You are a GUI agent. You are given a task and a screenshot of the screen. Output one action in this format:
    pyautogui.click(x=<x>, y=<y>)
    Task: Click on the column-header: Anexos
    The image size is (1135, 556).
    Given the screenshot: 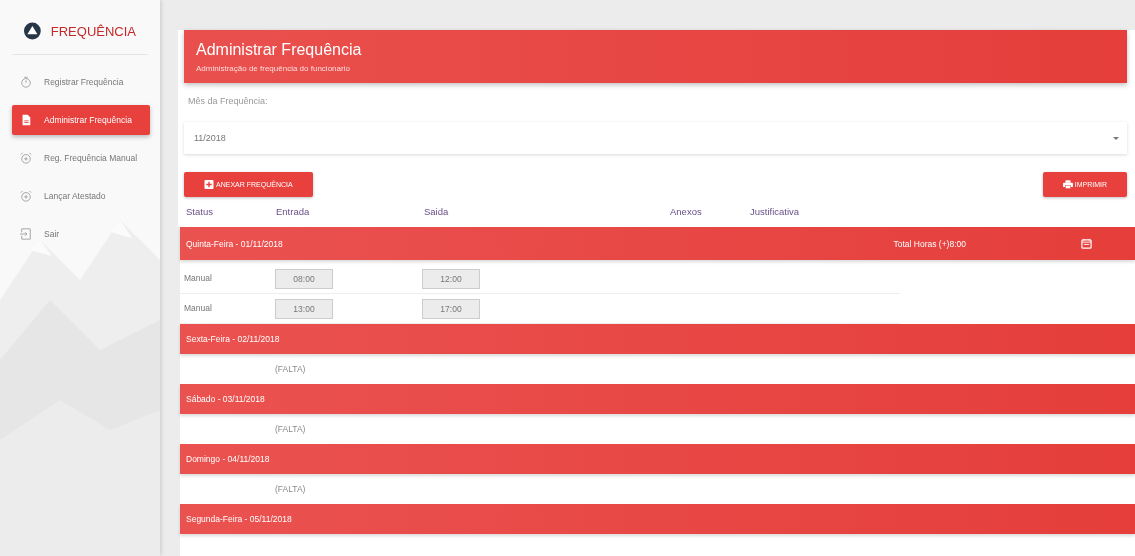 What is the action you would take?
    pyautogui.click(x=686, y=211)
    